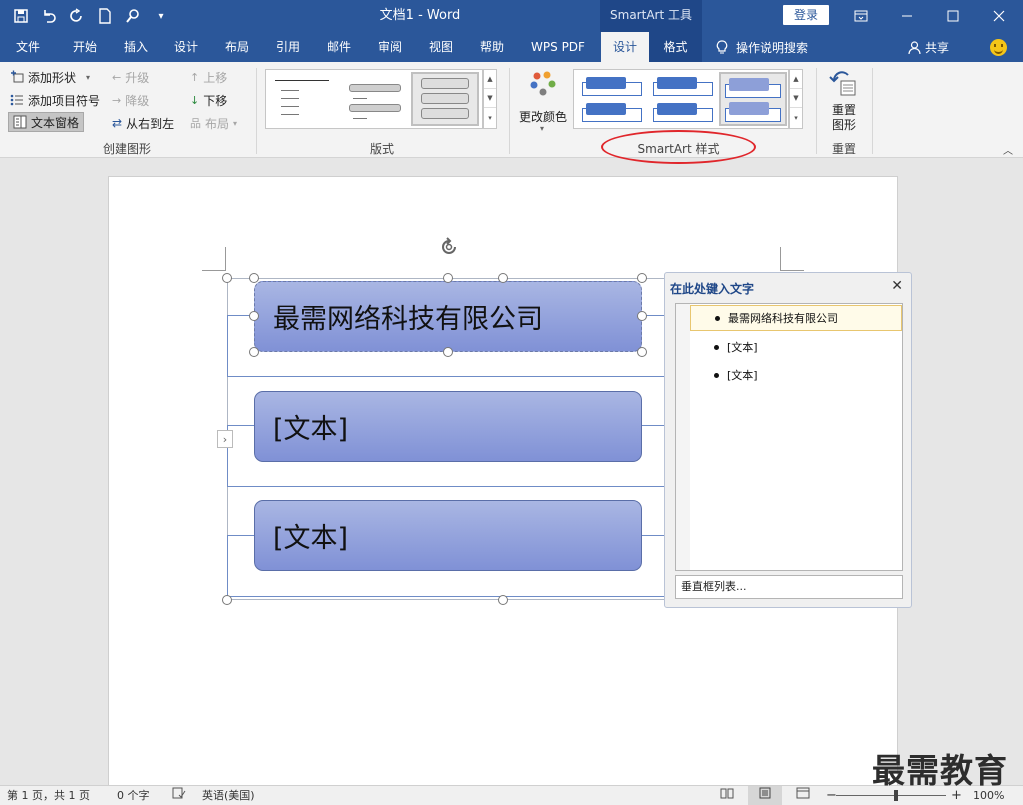 Image resolution: width=1023 pixels, height=805 pixels. I want to click on layouts-gallery, so click(374, 99).